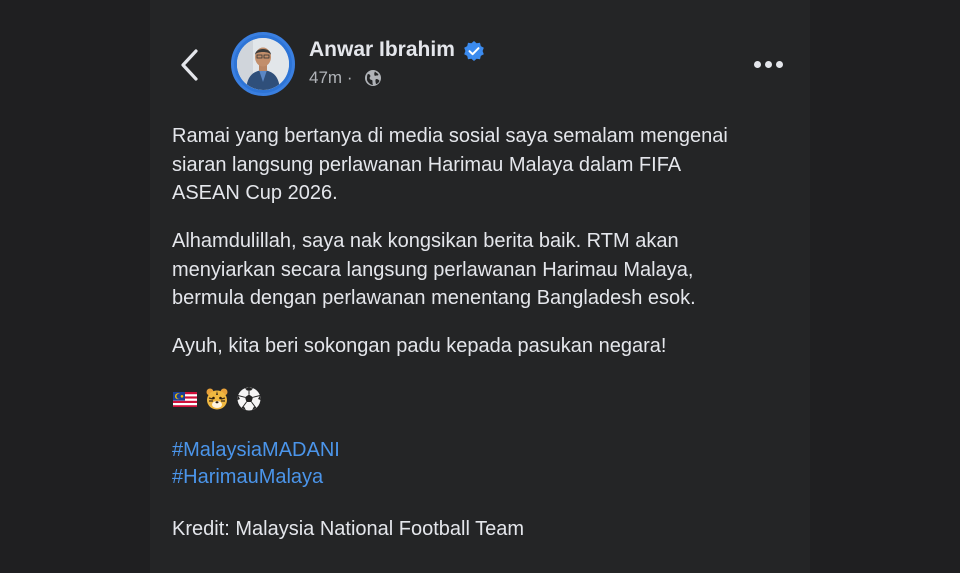 The width and height of the screenshot is (960, 573). I want to click on verified-badge-icon, so click(474, 51).